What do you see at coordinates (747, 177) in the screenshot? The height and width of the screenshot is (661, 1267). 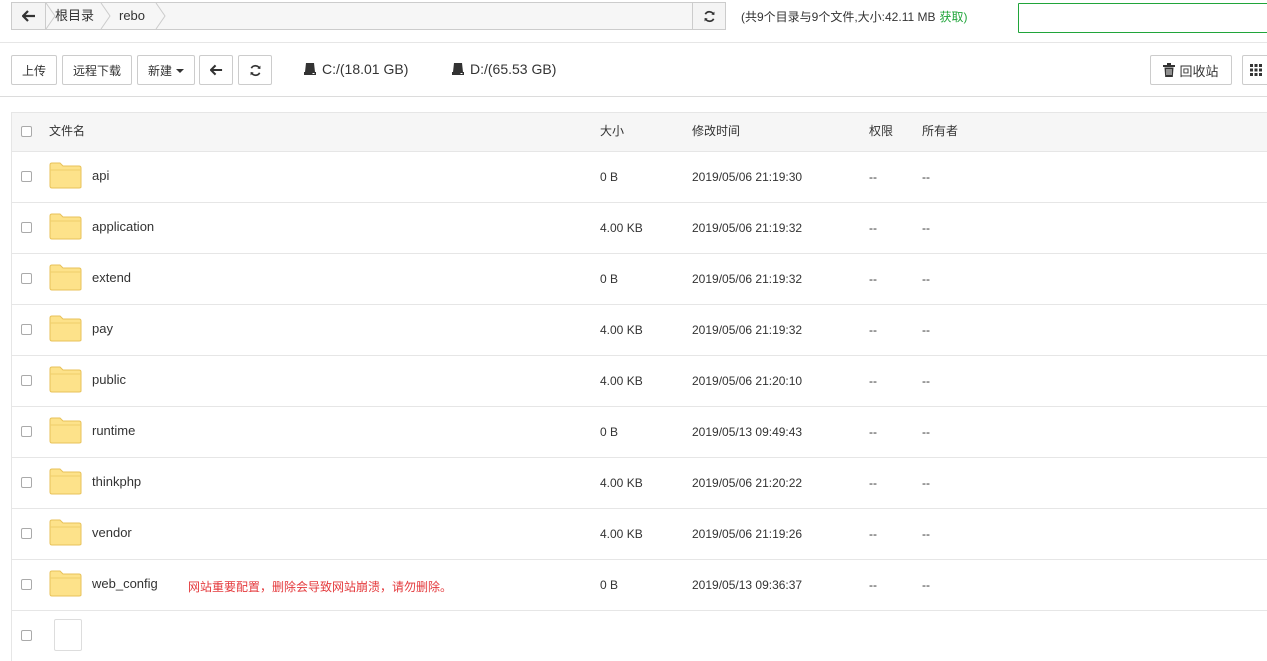 I see `file-mtime: 2019/05/06 21:19:30` at bounding box center [747, 177].